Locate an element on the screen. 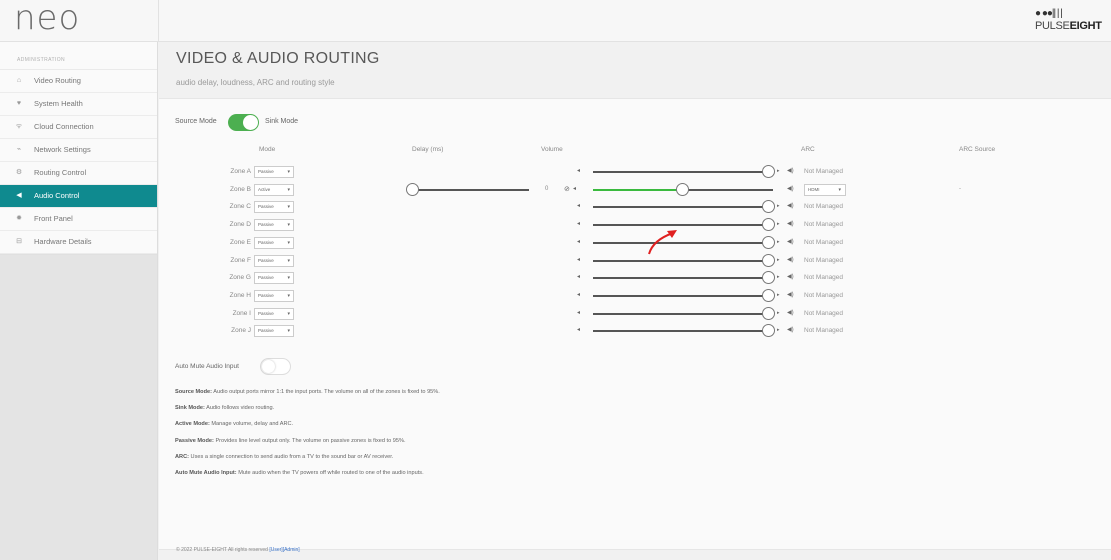 This screenshot has width=1111, height=560. sidebar-item-video-routing: ⌂ Video Routing is located at coordinates (78, 81).